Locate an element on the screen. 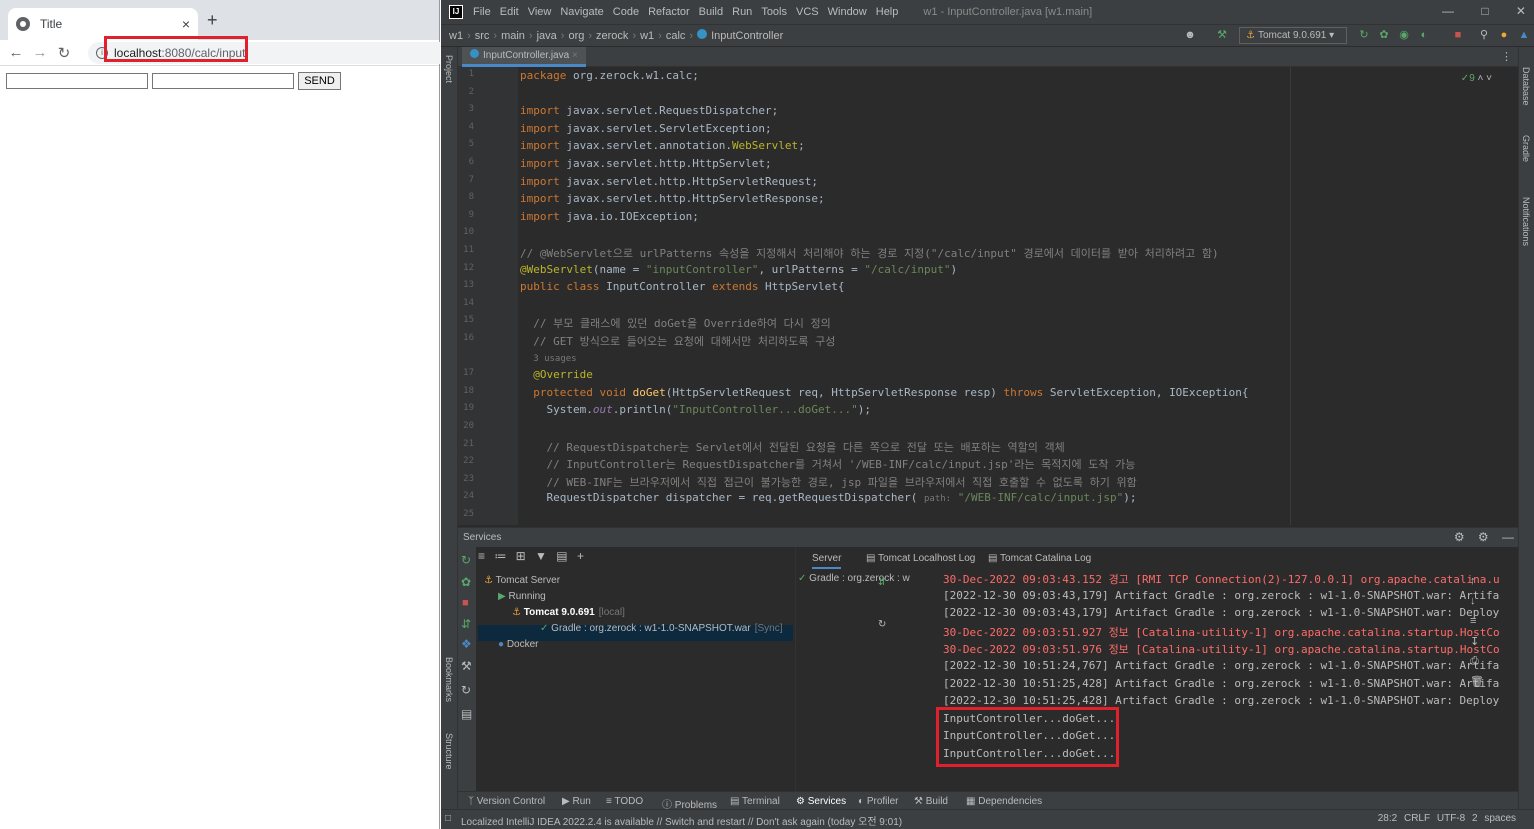  tree-node: ▶ Running is located at coordinates (522, 597).